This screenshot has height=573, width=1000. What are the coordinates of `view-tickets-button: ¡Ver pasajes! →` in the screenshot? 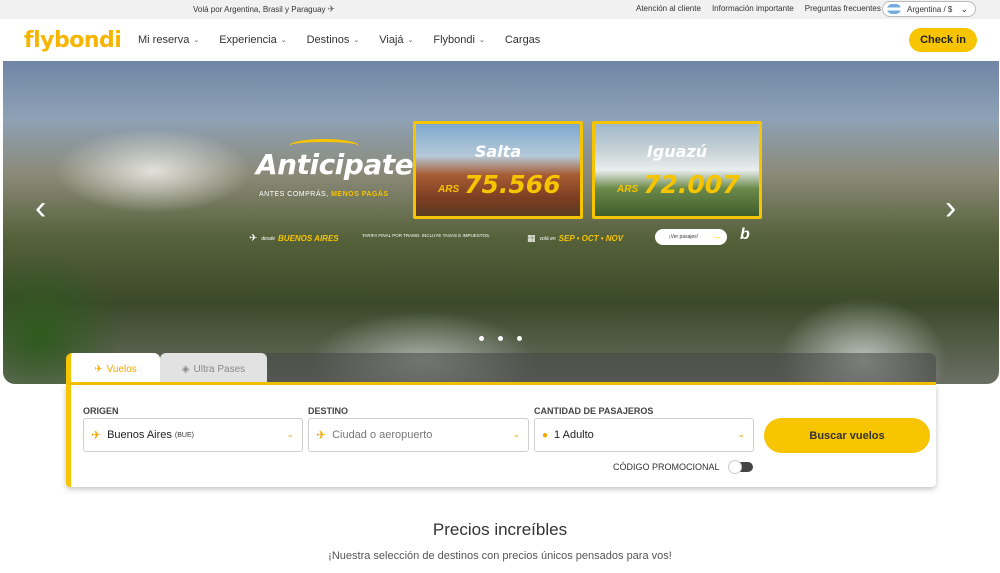 It's located at (691, 237).